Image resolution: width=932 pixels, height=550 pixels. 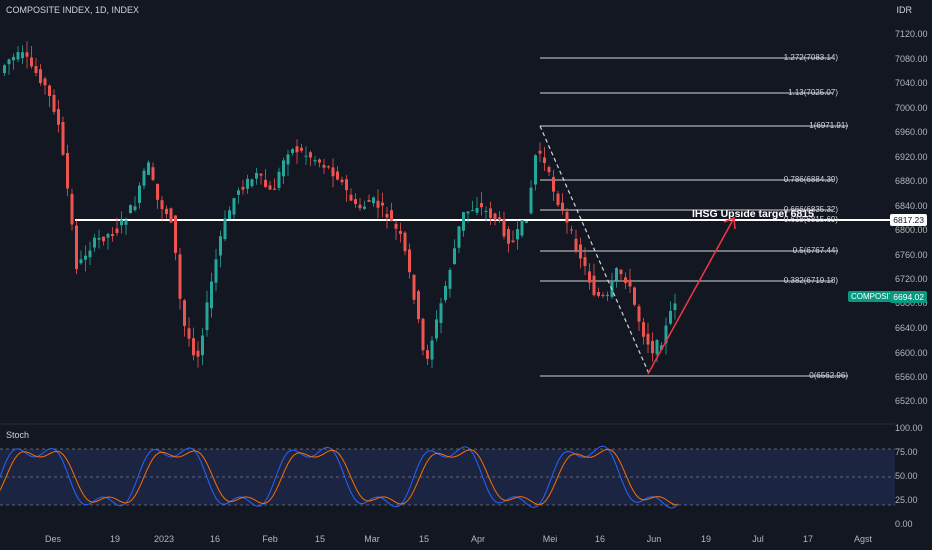 What do you see at coordinates (828, 375) in the screenshot?
I see `fib-level-label: 0(6562.96)` at bounding box center [828, 375].